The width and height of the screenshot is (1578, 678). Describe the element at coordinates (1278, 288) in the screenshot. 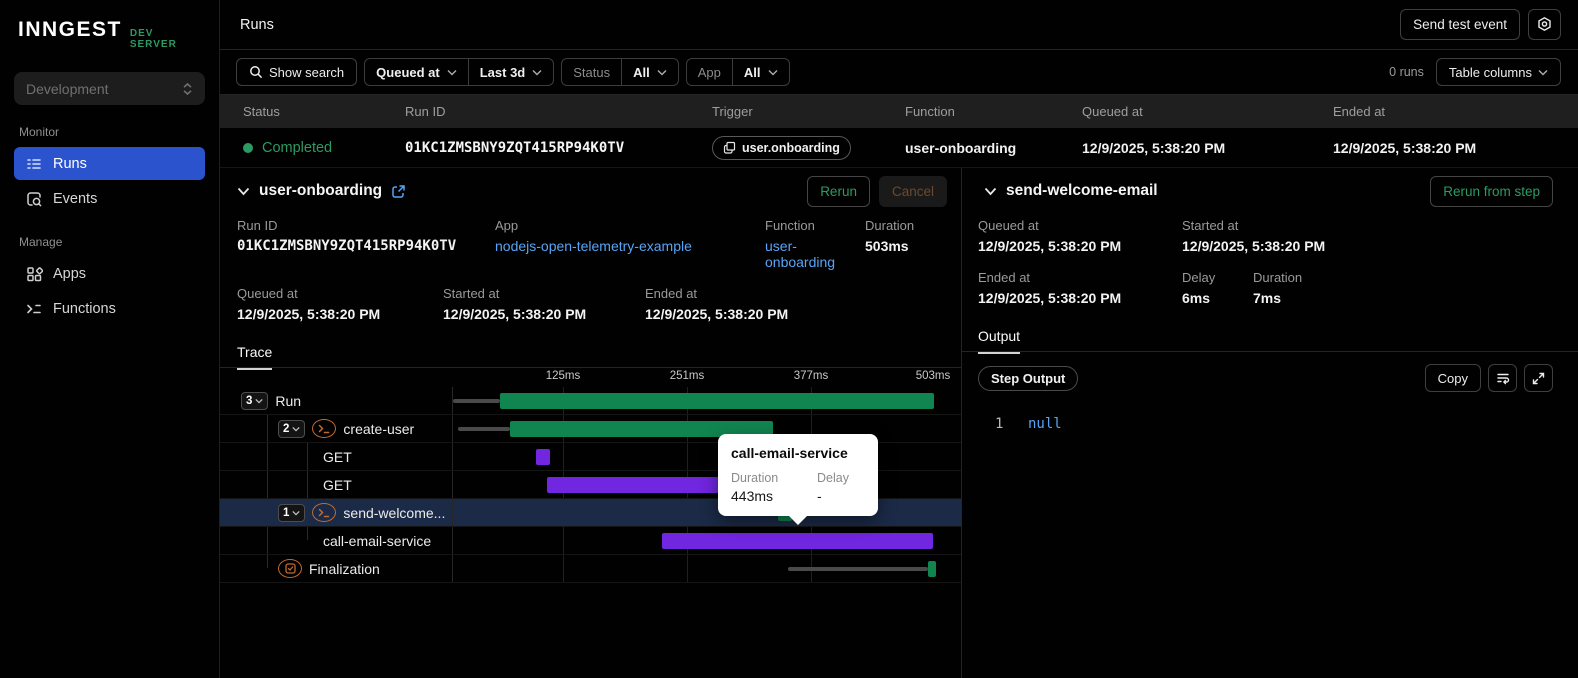

I see `step-duration-field: Duration 7ms` at that location.